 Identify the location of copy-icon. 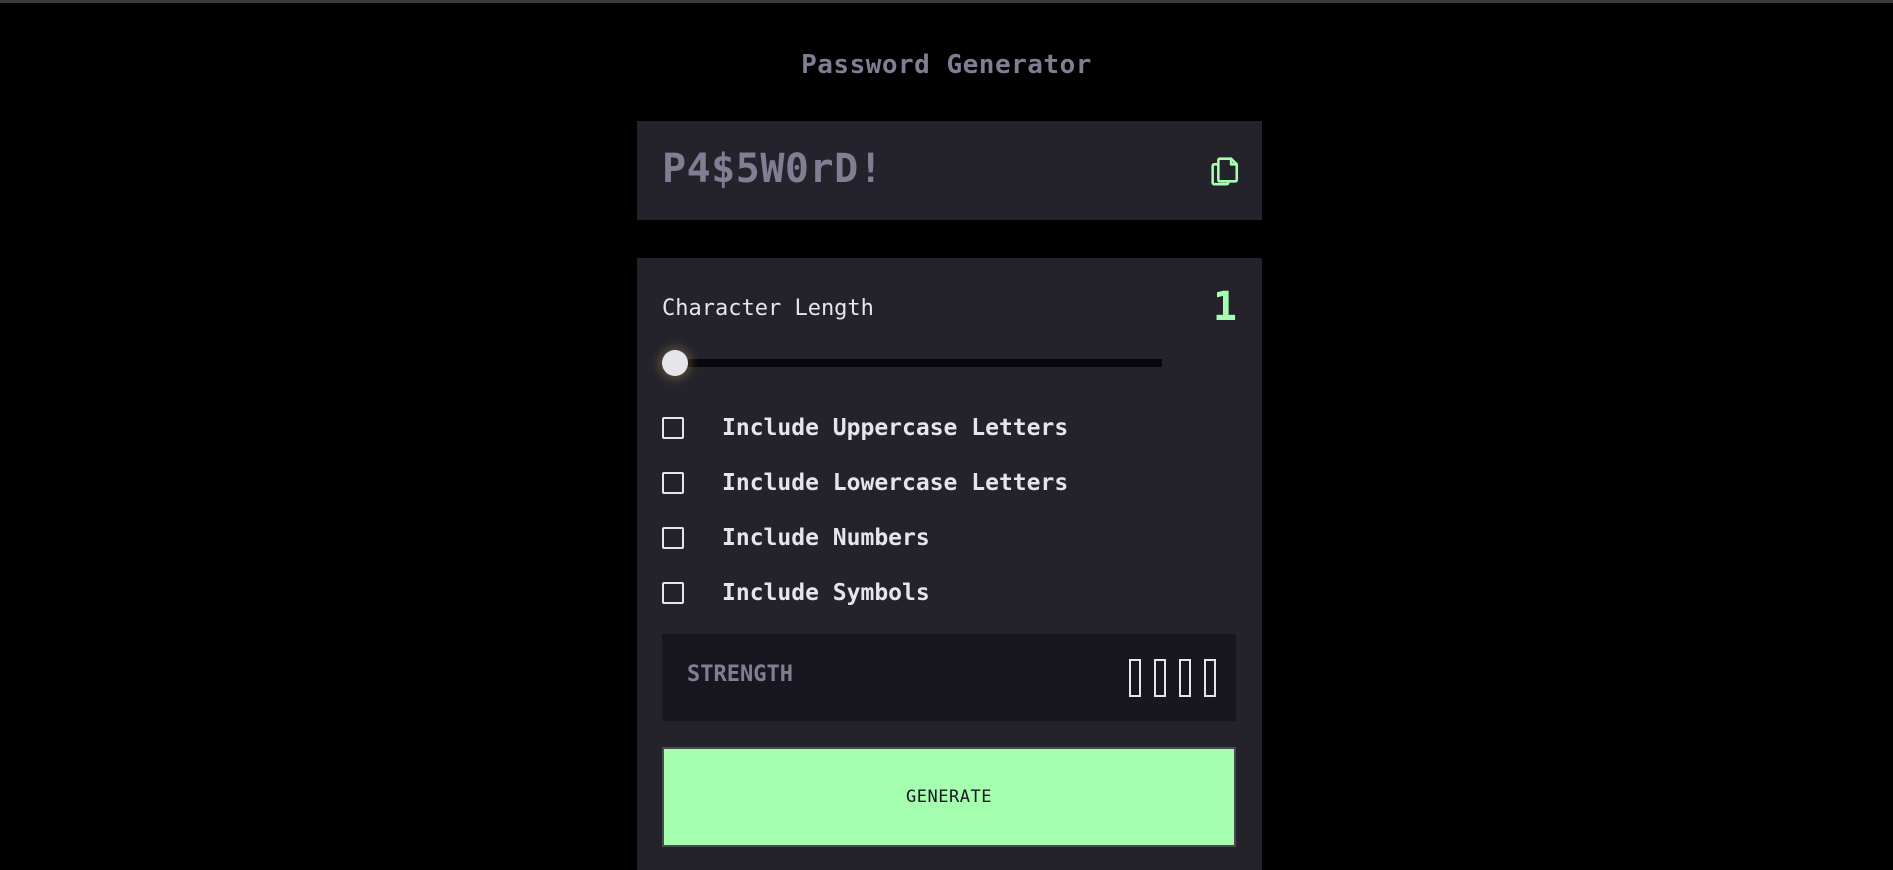
(1225, 171).